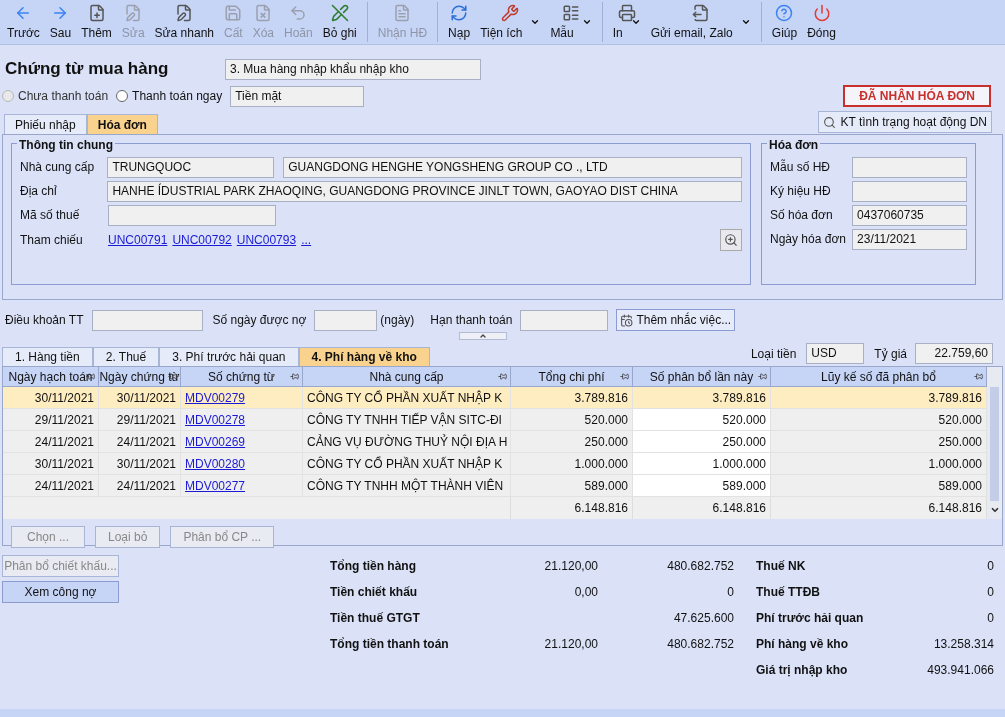 This screenshot has height=717, width=1005. What do you see at coordinates (229, 356) in the screenshot?
I see `tab: 3. Phí trước hải quan` at bounding box center [229, 356].